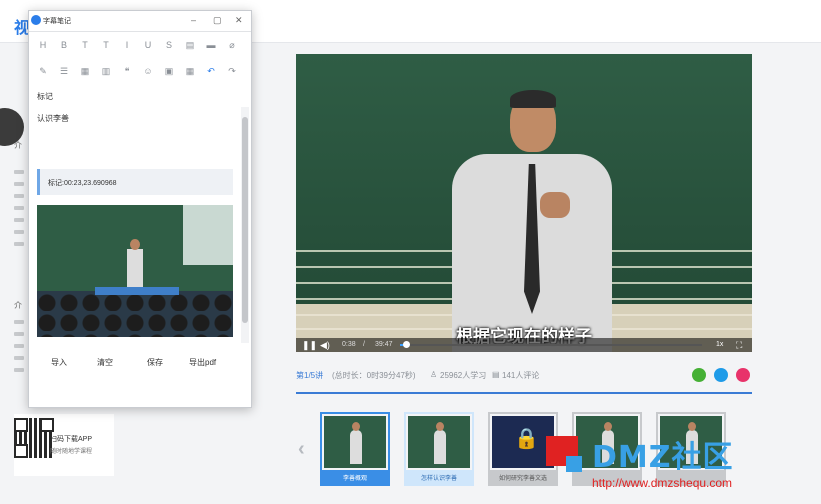 This screenshot has width=821, height=504. I want to click on quote-icon: ❝, so click(127, 71).